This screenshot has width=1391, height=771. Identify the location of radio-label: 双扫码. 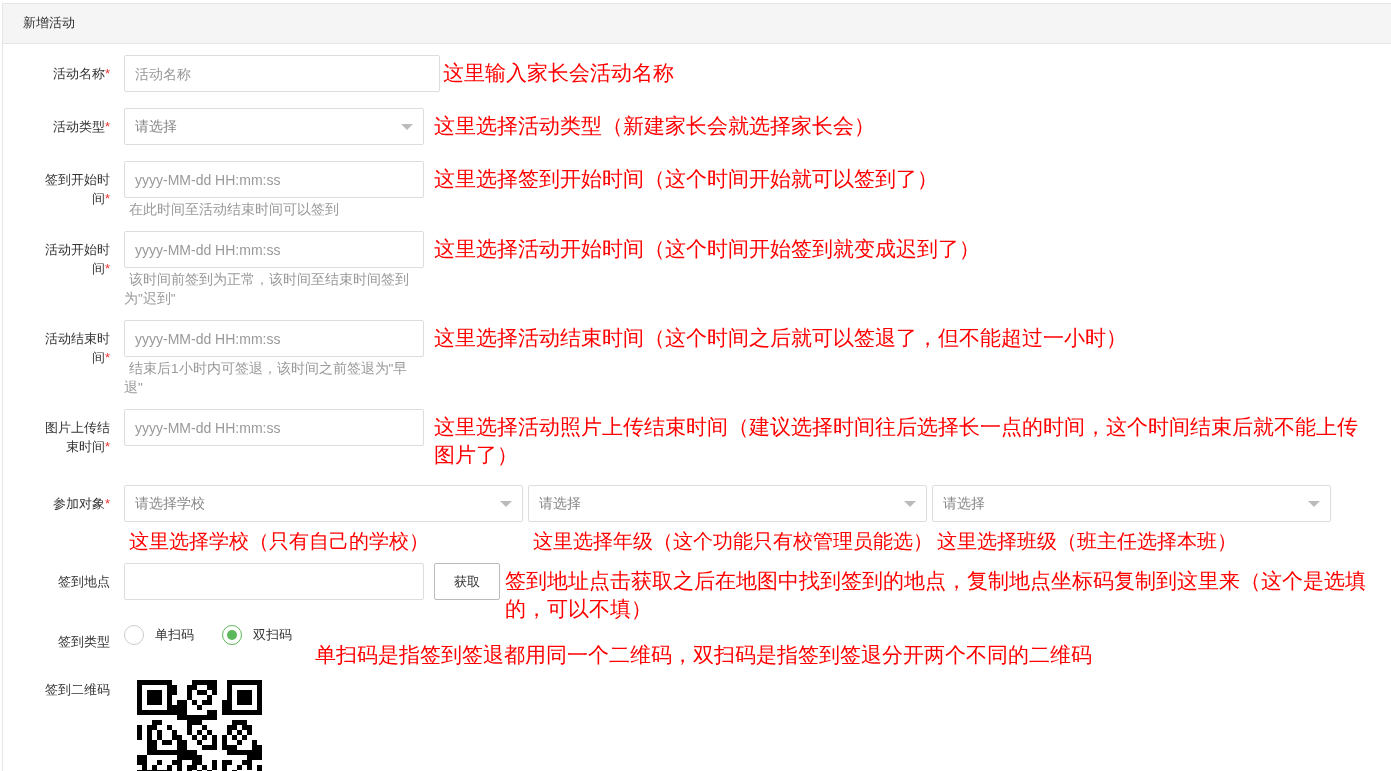
(272, 635).